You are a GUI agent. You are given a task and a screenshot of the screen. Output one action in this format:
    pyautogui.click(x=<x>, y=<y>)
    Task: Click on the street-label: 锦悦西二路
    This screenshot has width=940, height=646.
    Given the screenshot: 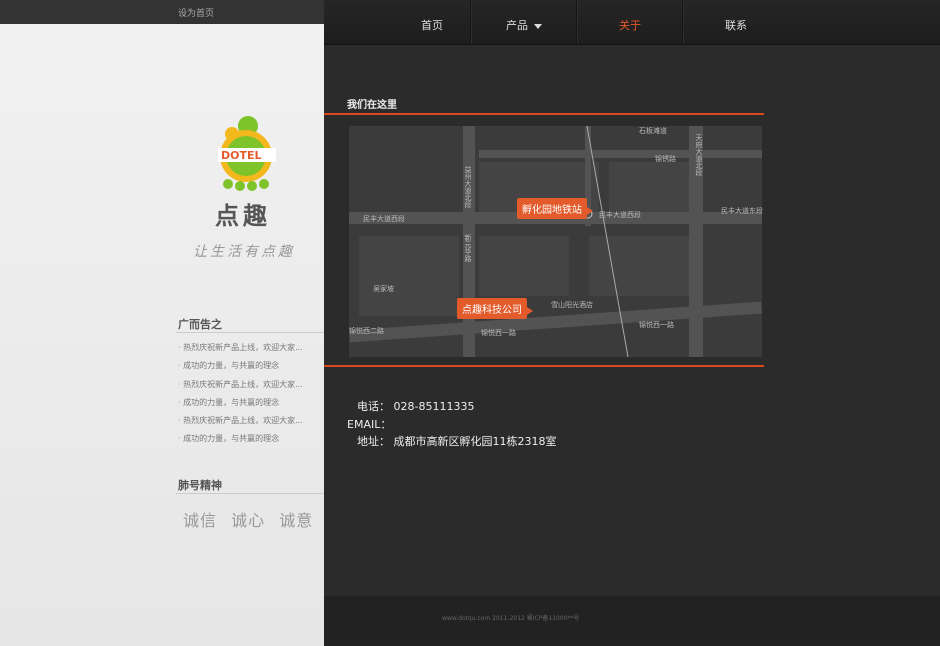 What is the action you would take?
    pyautogui.click(x=366, y=331)
    